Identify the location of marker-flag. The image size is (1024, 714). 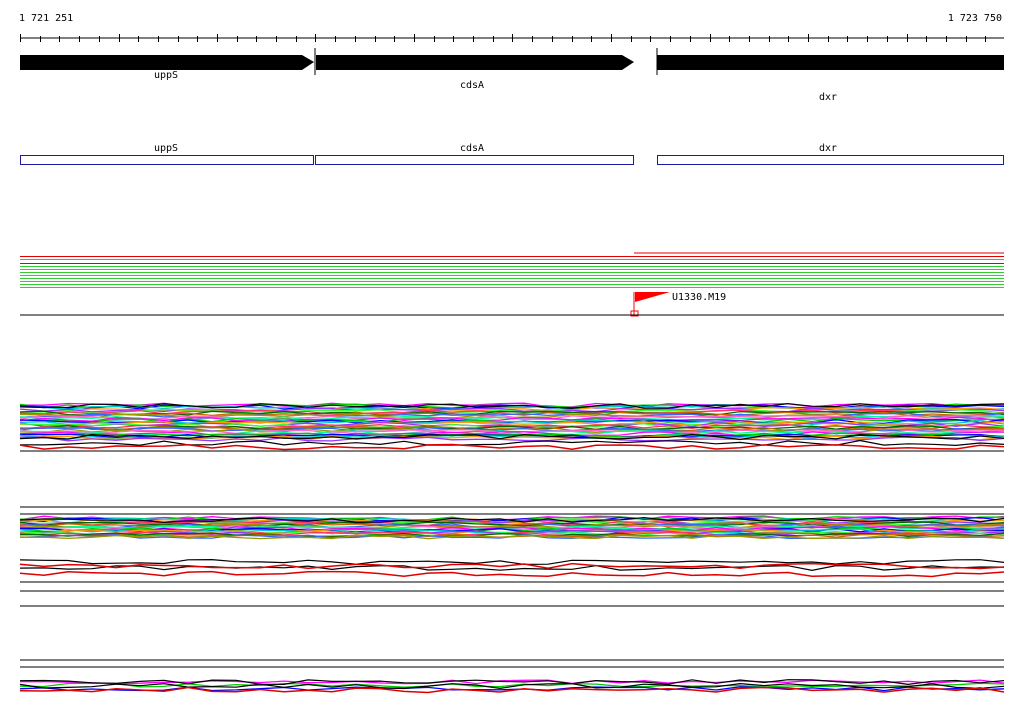
(650, 304).